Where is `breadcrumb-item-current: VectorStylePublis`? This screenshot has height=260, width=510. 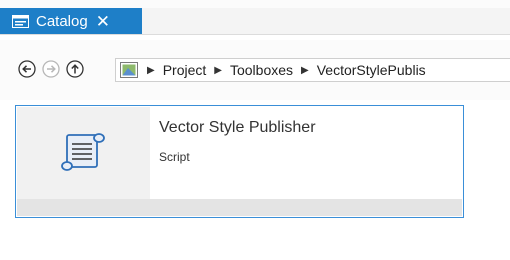
breadcrumb-item-current: VectorStylePublis is located at coordinates (371, 70).